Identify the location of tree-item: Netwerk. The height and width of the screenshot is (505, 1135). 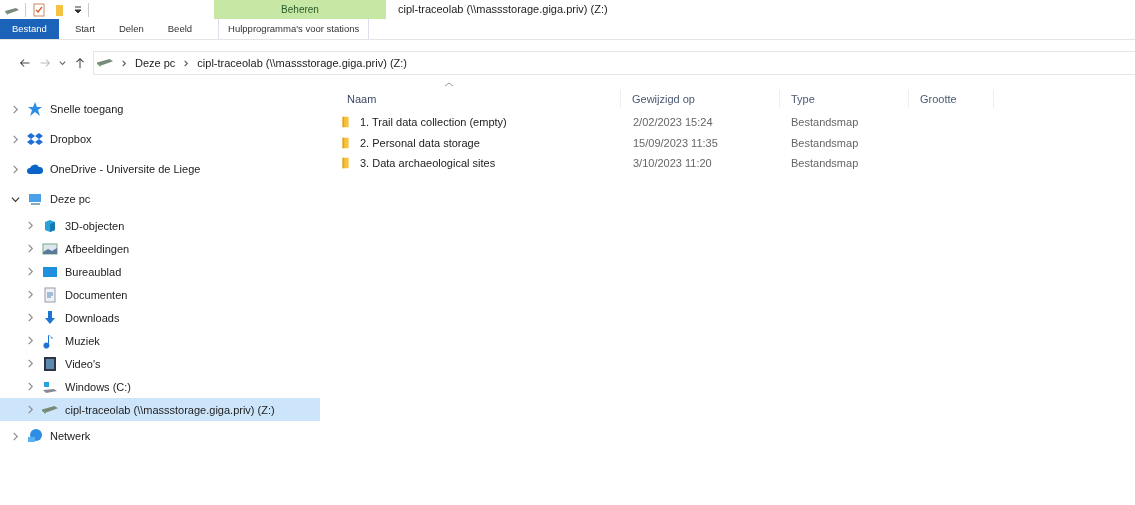
(160, 436).